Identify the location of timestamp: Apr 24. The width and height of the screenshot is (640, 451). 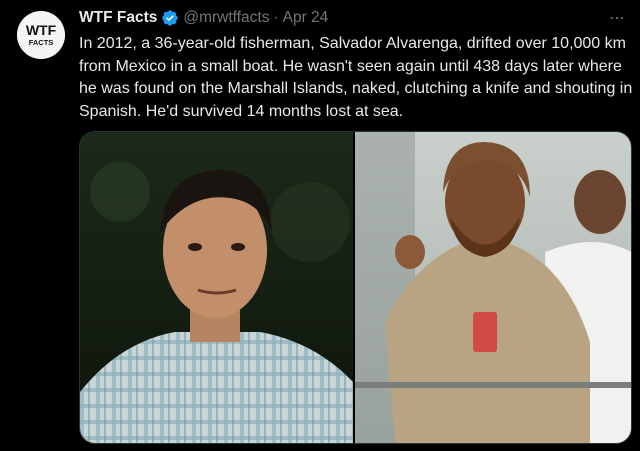
(306, 18).